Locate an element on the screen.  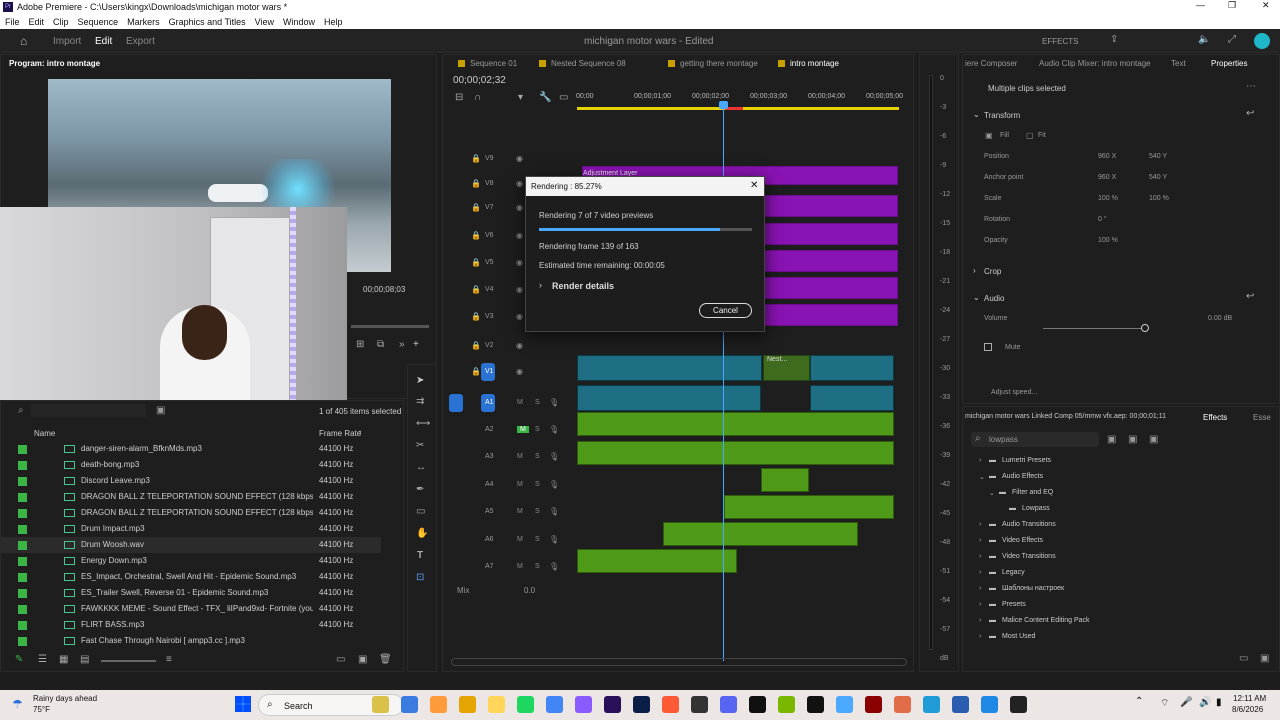
reset-icon: ↩ is located at coordinates (1250, 113).